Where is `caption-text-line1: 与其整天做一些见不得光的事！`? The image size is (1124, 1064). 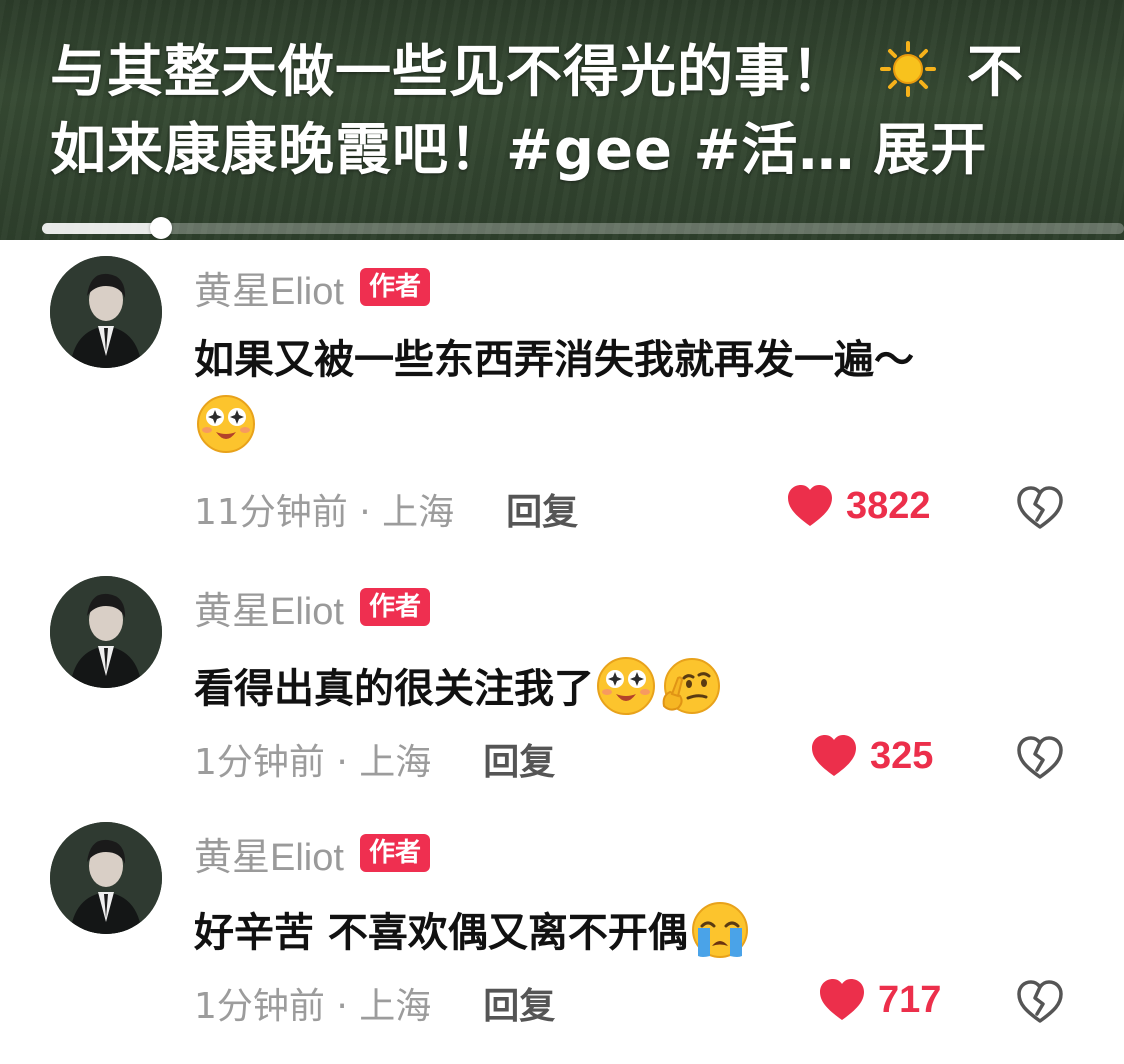 caption-text-line1: 与其整天做一些见不得光的事！ is located at coordinates (449, 72).